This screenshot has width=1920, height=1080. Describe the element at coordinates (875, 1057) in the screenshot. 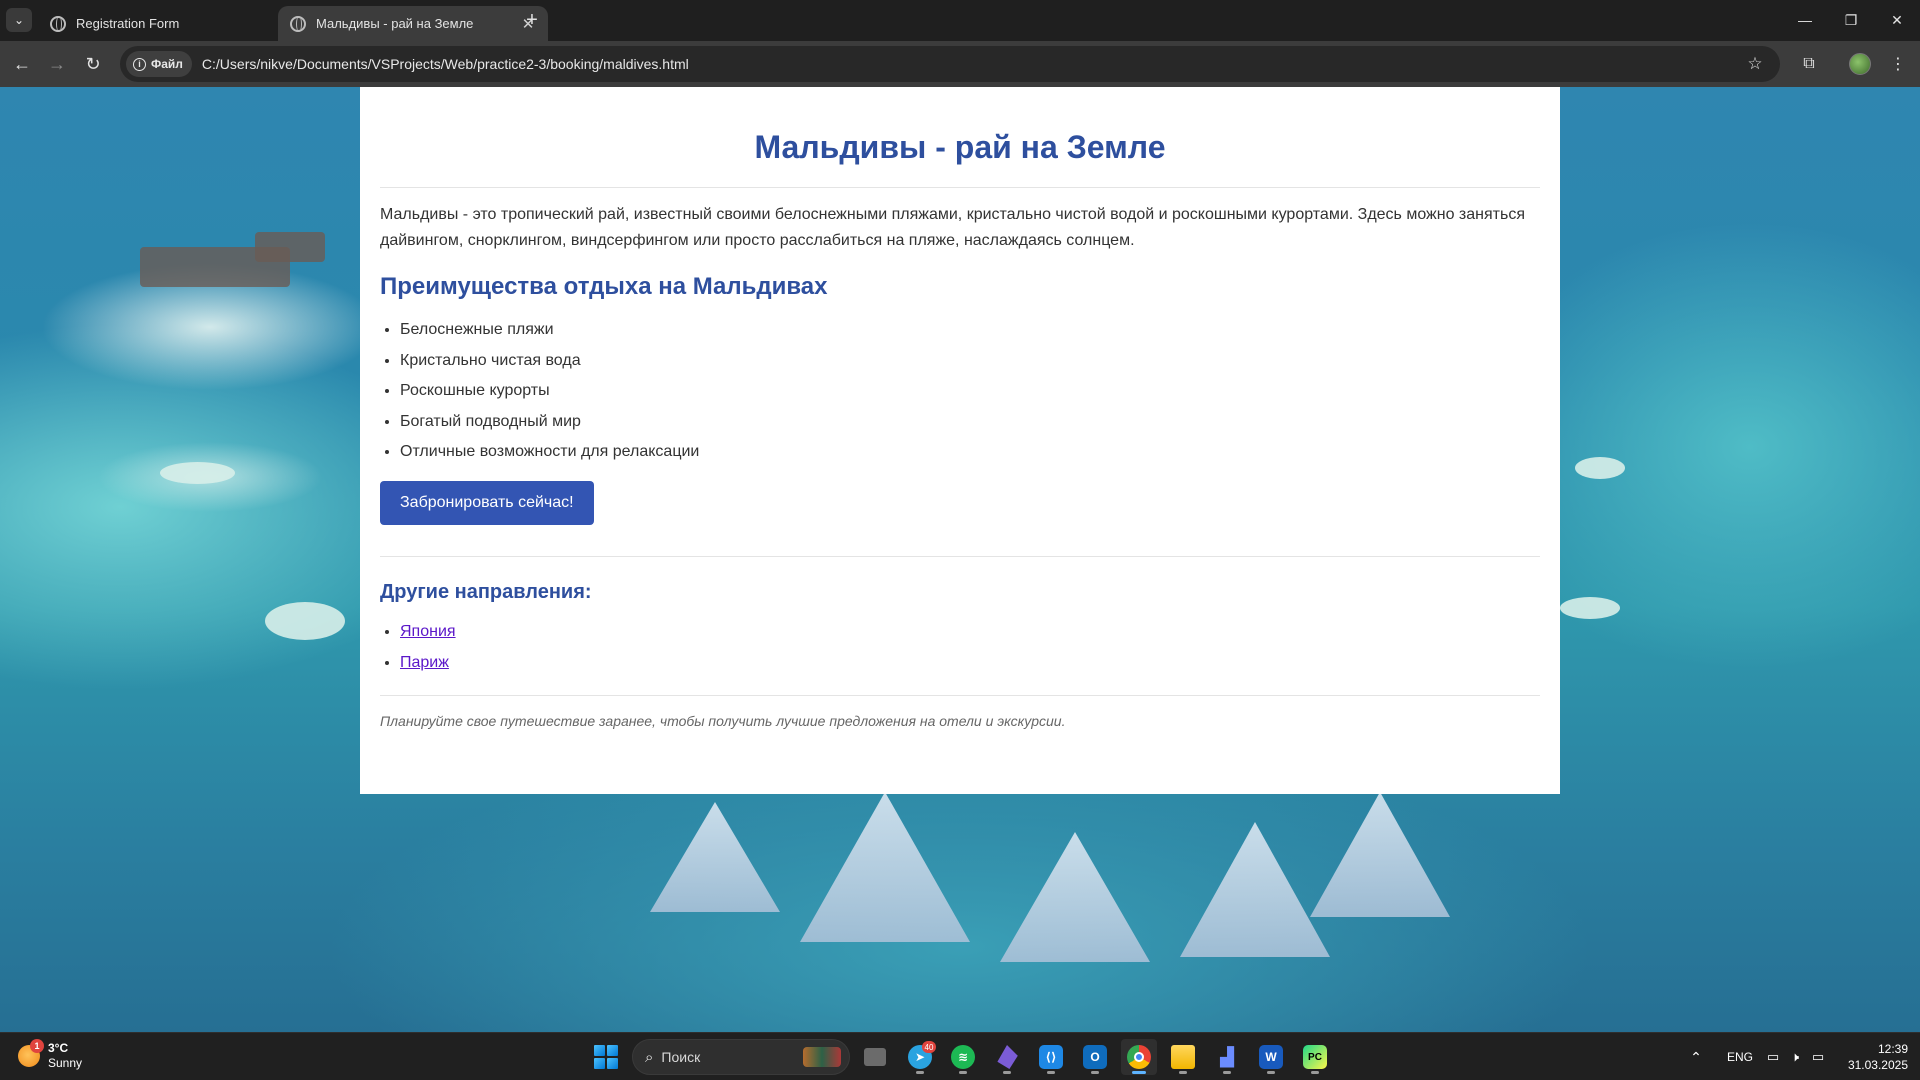

I see `task-view-icon` at that location.